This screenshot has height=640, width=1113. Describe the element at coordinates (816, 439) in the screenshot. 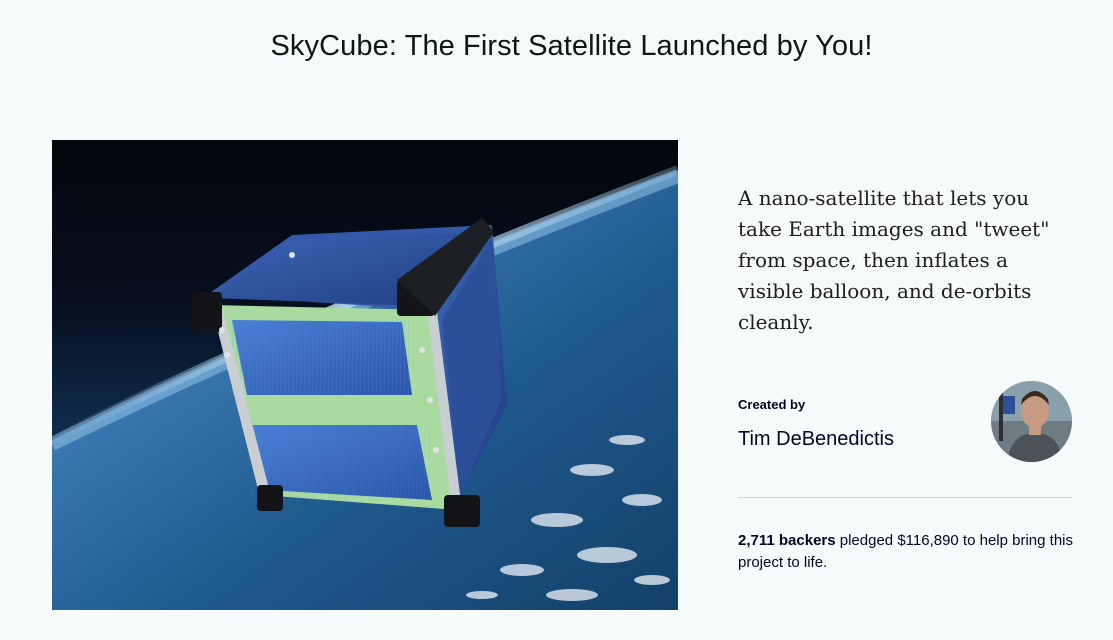

I see `creator-name: Tim DeBenedictis` at that location.